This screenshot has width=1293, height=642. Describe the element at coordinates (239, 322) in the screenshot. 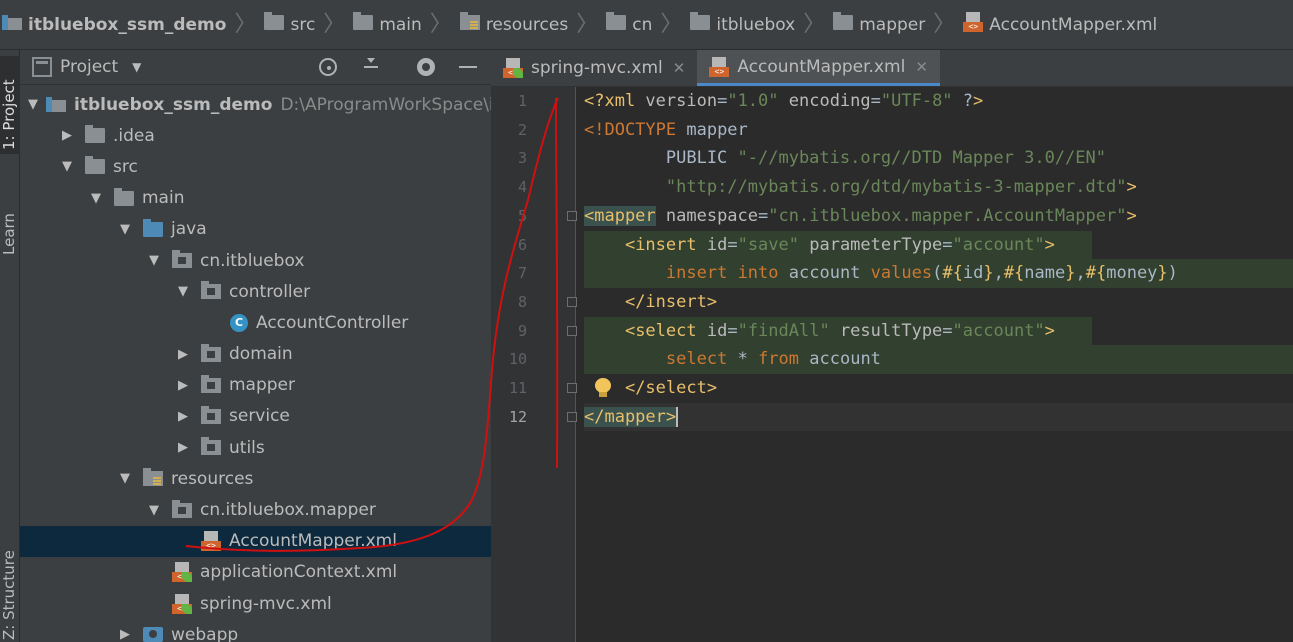

I see `class-icon: C` at that location.